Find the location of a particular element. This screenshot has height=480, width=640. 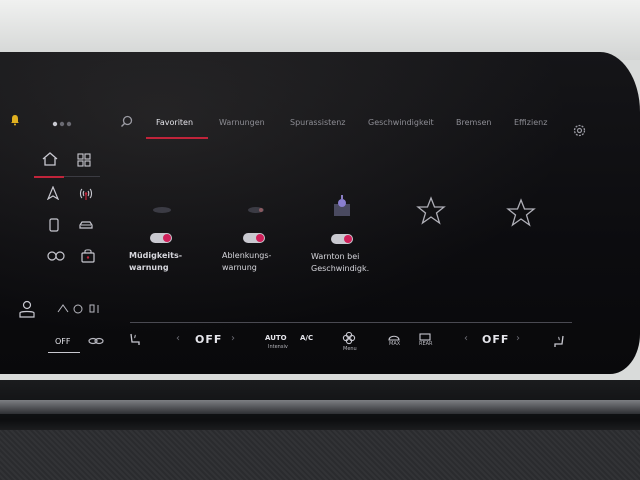

driver-assist-icon is located at coordinates (56, 256).